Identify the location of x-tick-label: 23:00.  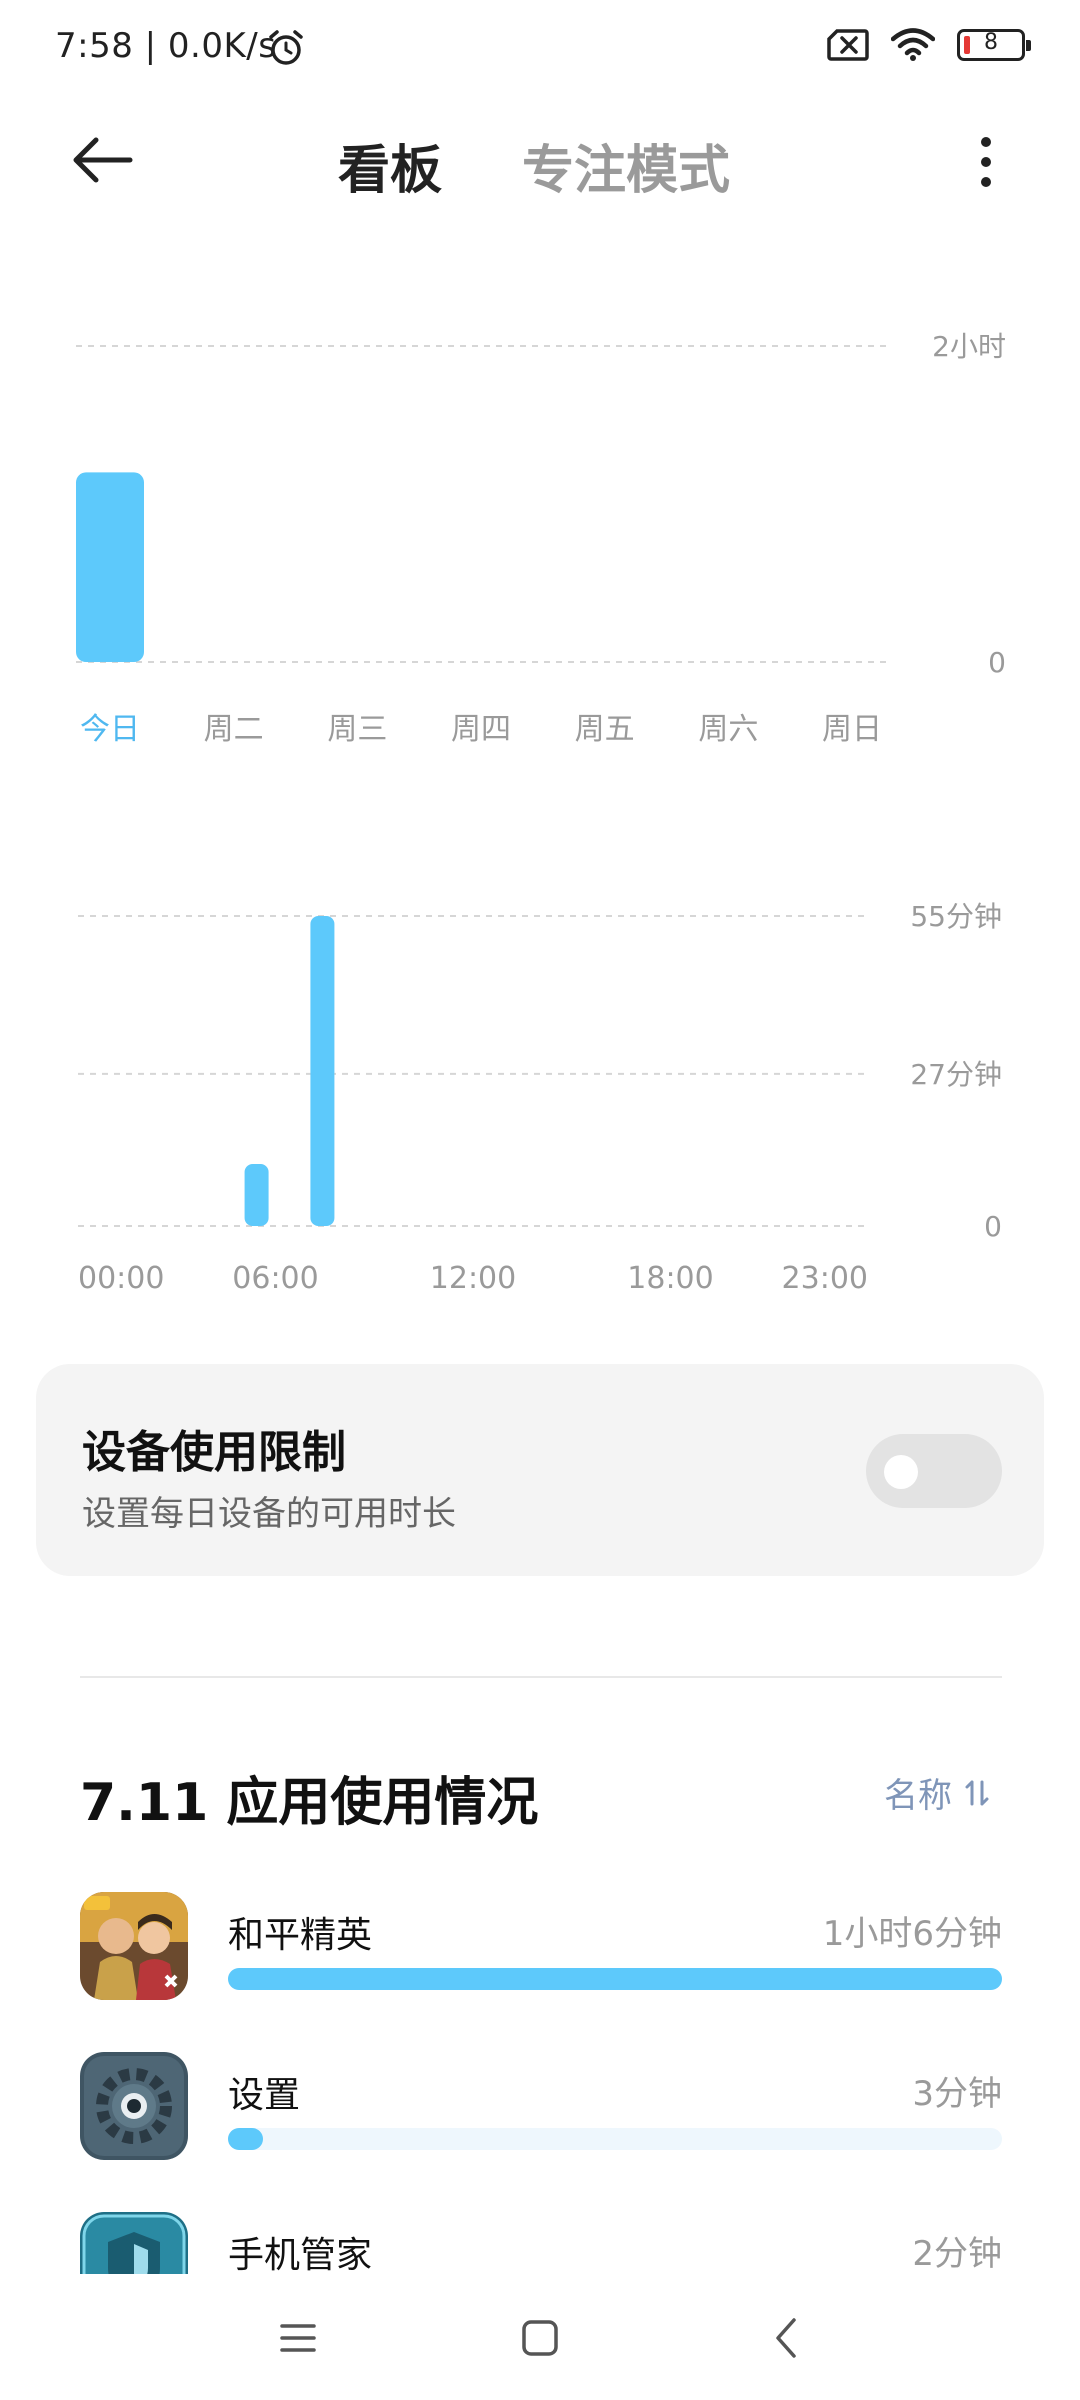
(825, 1278).